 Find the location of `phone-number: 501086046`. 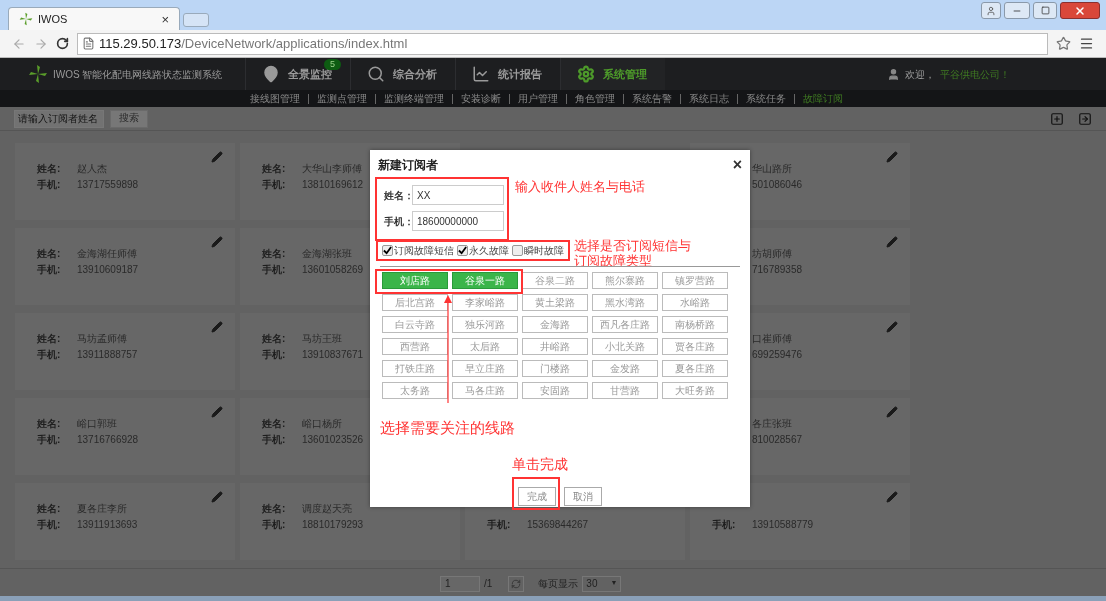

phone-number: 501086046 is located at coordinates (777, 184).